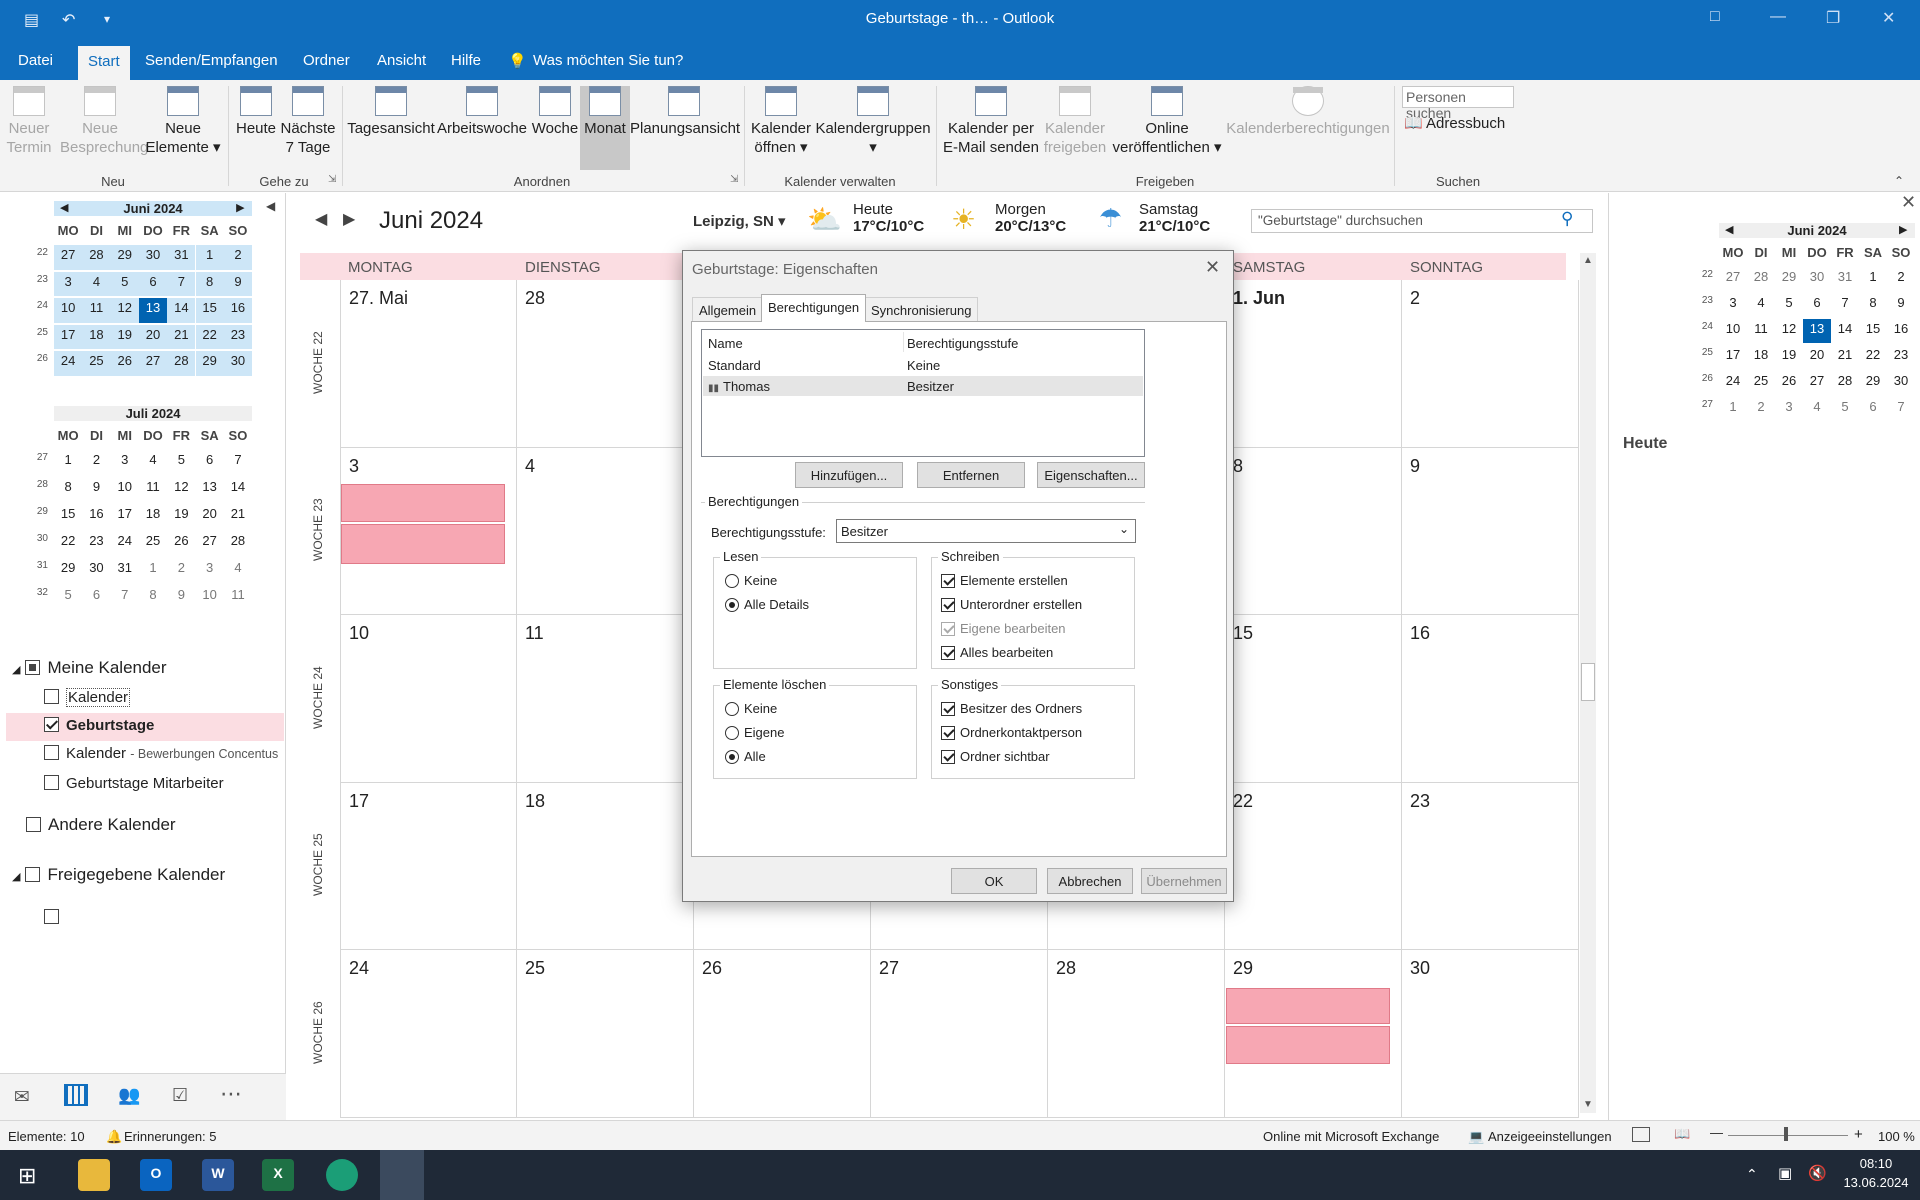 The height and width of the screenshot is (1200, 1920). Describe the element at coordinates (1908, 202) in the screenshot. I see `close-pane-icon: ✕` at that location.